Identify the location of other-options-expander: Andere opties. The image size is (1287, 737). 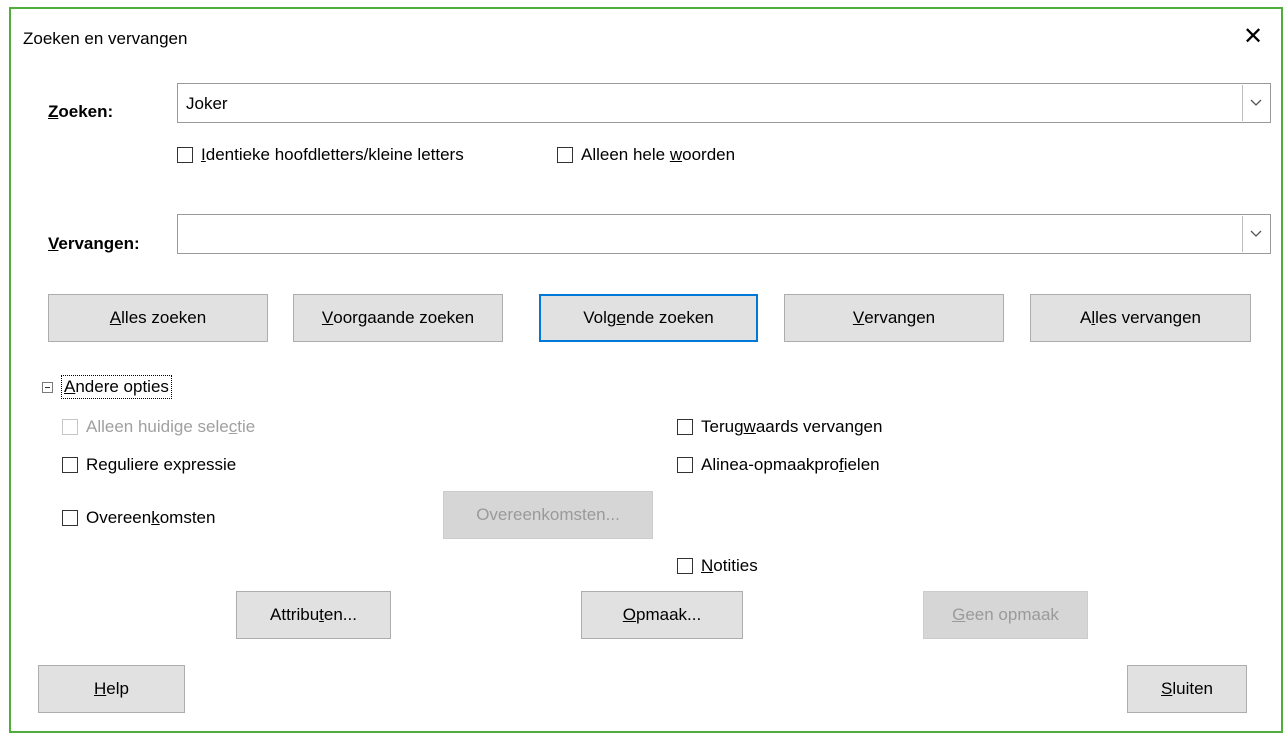
(107, 387).